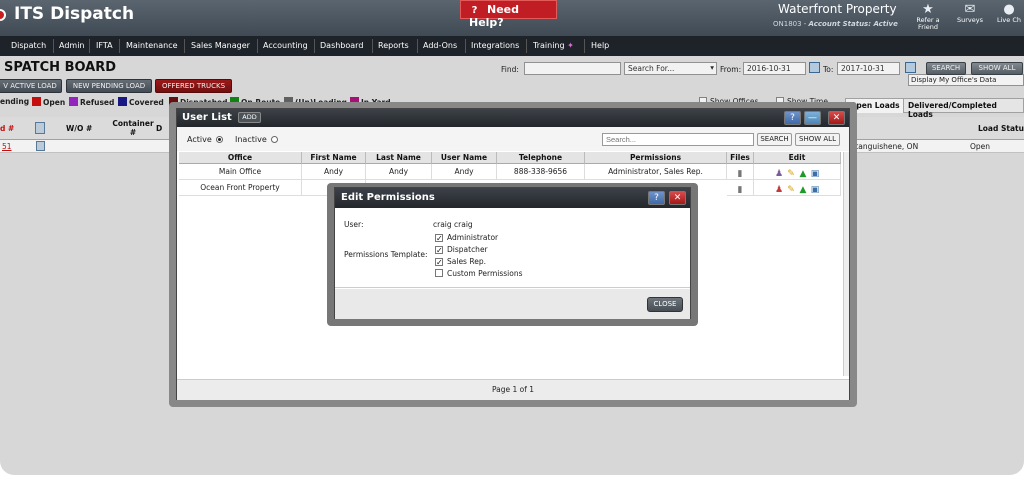 The width and height of the screenshot is (1024, 481). What do you see at coordinates (665, 304) in the screenshot?
I see `close-button: CLOSE` at bounding box center [665, 304].